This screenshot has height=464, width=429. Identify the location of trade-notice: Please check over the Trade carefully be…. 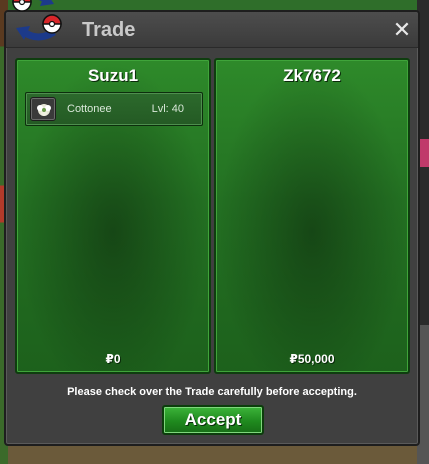
(212, 392).